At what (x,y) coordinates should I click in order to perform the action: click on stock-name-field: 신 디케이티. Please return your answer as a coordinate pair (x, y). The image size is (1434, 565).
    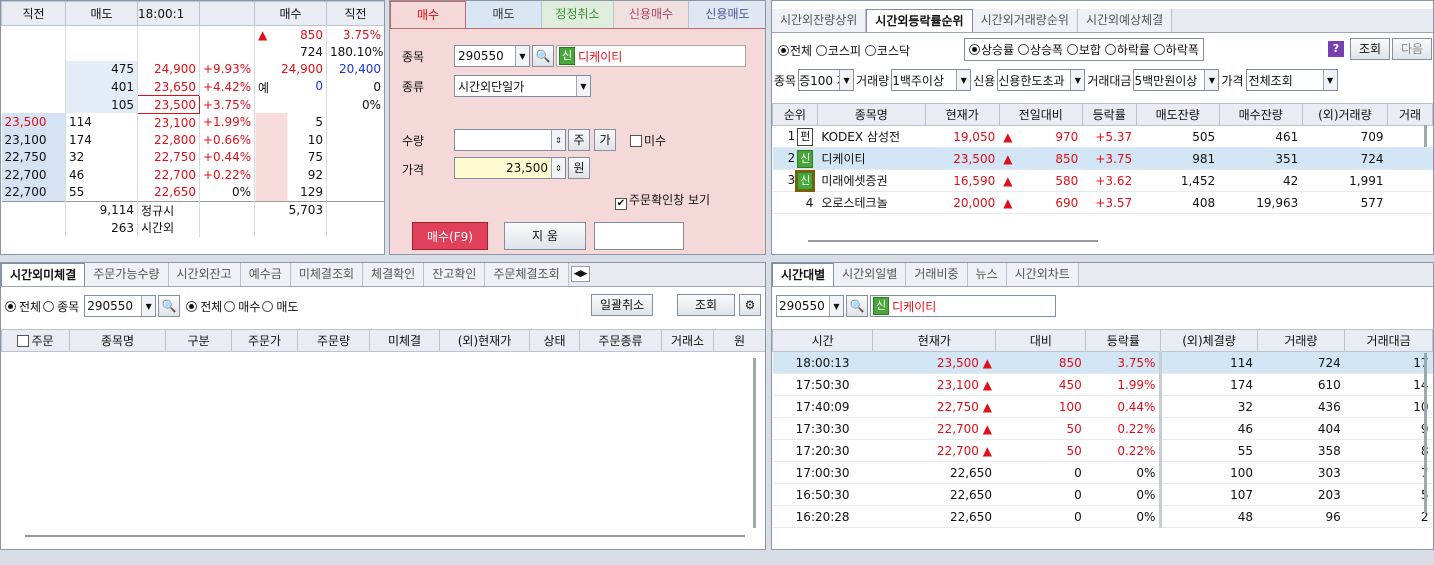
    Looking at the image, I should click on (651, 56).